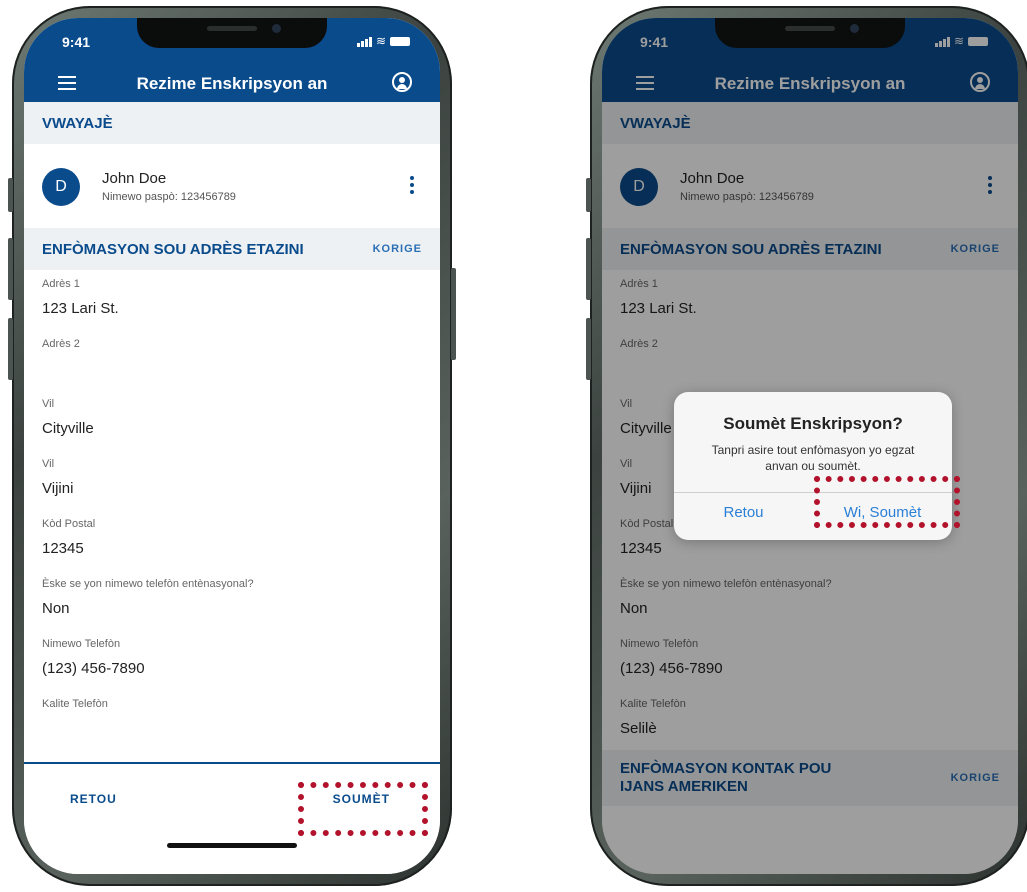  What do you see at coordinates (148, 584) in the screenshot?
I see `field-label: Èske se yon nimewo telefòn entènasyonal?` at bounding box center [148, 584].